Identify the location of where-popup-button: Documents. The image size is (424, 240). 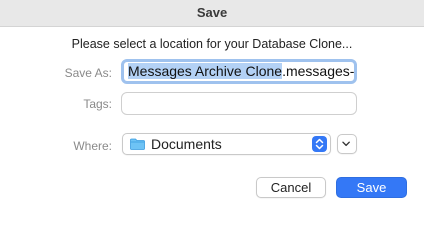
(226, 144).